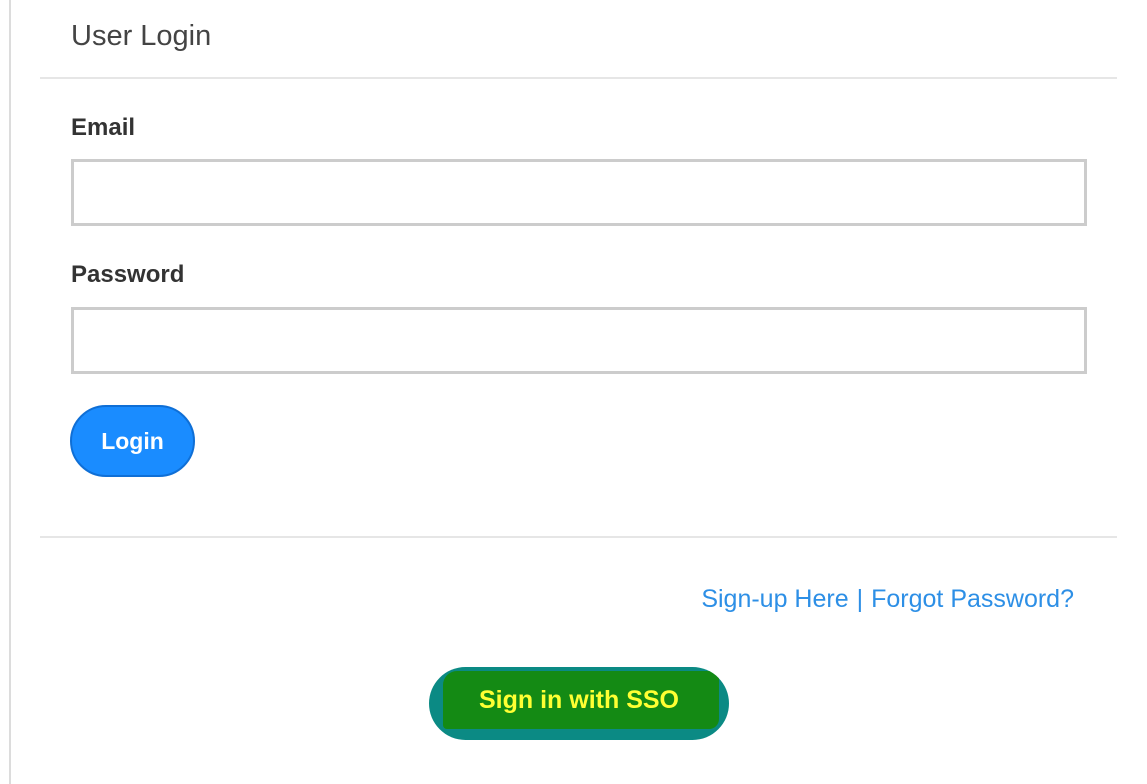 Image resolution: width=1147 pixels, height=784 pixels. Describe the element at coordinates (578, 78) in the screenshot. I see `header-divider` at that location.